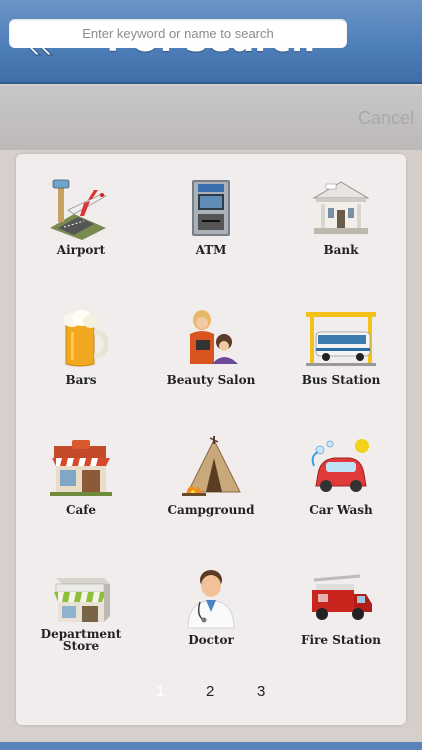 This screenshot has height=750, width=422. What do you see at coordinates (81, 510) in the screenshot?
I see `poi-label: Cafe` at bounding box center [81, 510].